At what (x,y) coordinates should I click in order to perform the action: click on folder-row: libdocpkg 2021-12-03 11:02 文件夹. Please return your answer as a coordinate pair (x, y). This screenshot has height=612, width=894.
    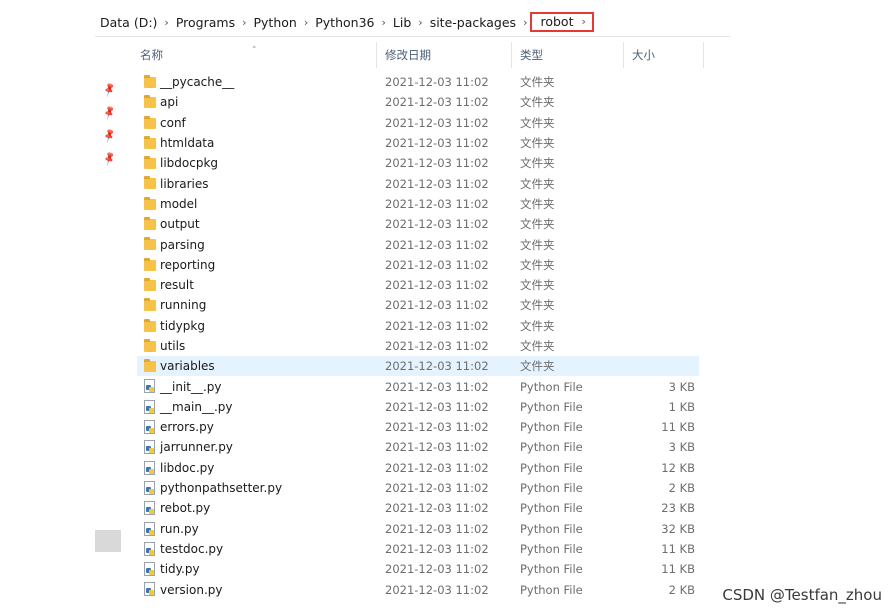
    Looking at the image, I should click on (418, 163).